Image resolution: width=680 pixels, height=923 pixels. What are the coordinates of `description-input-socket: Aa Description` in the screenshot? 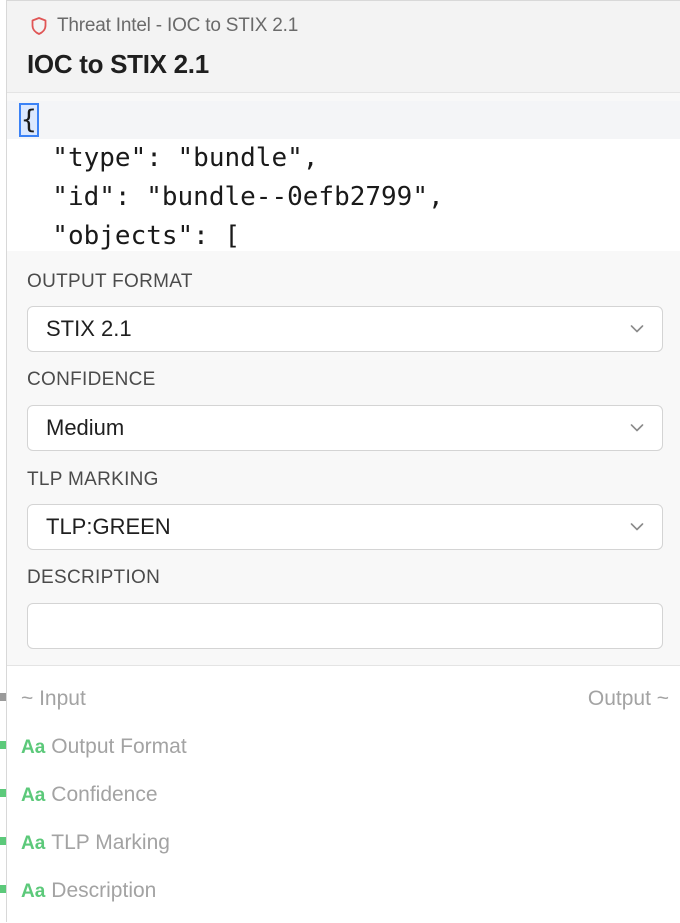 It's located at (88, 891).